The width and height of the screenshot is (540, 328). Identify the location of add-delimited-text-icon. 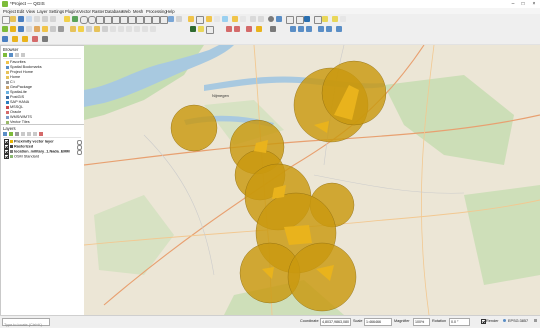
(37, 29).